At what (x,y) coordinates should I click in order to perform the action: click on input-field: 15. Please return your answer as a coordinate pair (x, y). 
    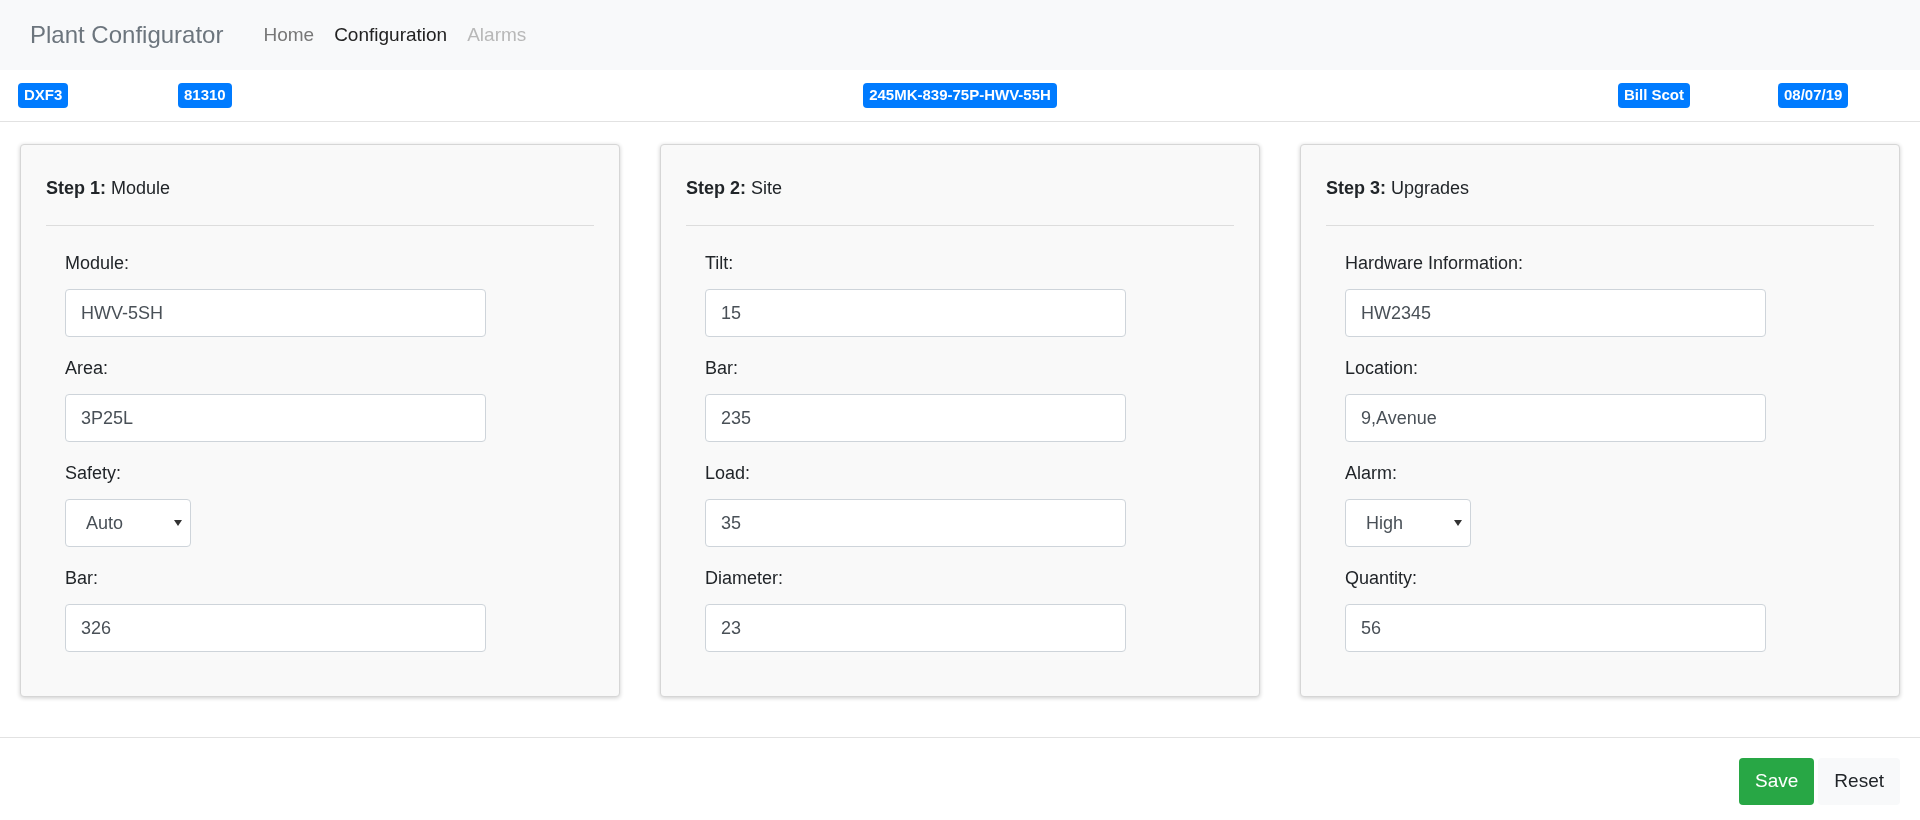
    Looking at the image, I should click on (915, 313).